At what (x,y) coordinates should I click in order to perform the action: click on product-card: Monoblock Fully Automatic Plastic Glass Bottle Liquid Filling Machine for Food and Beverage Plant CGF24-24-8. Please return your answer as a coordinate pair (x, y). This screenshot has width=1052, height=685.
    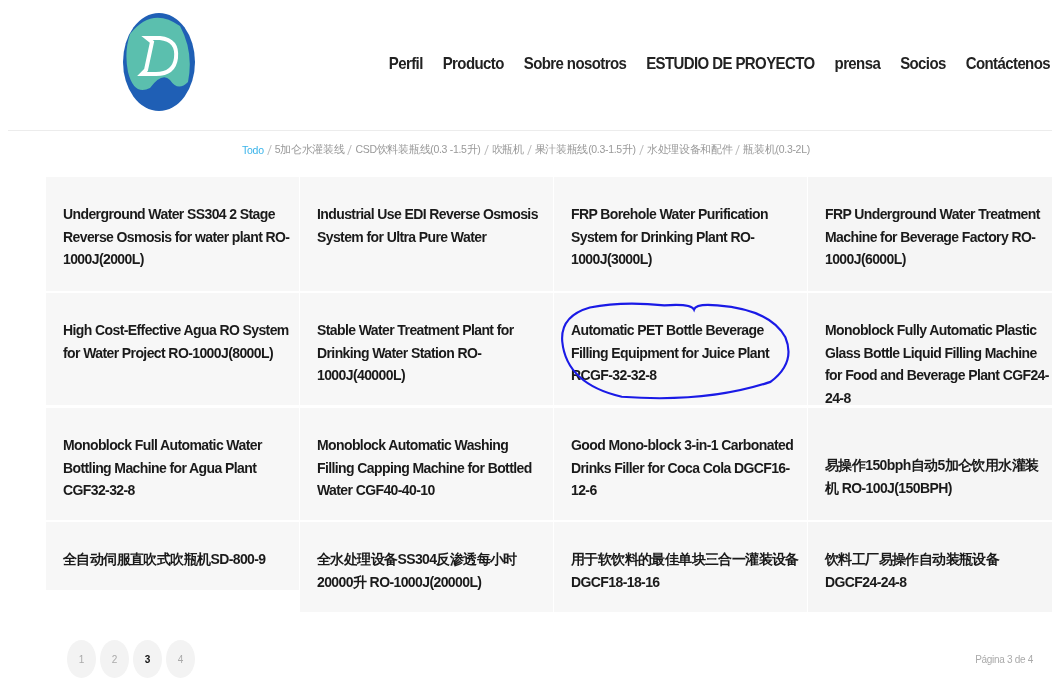
    Looking at the image, I should click on (930, 348).